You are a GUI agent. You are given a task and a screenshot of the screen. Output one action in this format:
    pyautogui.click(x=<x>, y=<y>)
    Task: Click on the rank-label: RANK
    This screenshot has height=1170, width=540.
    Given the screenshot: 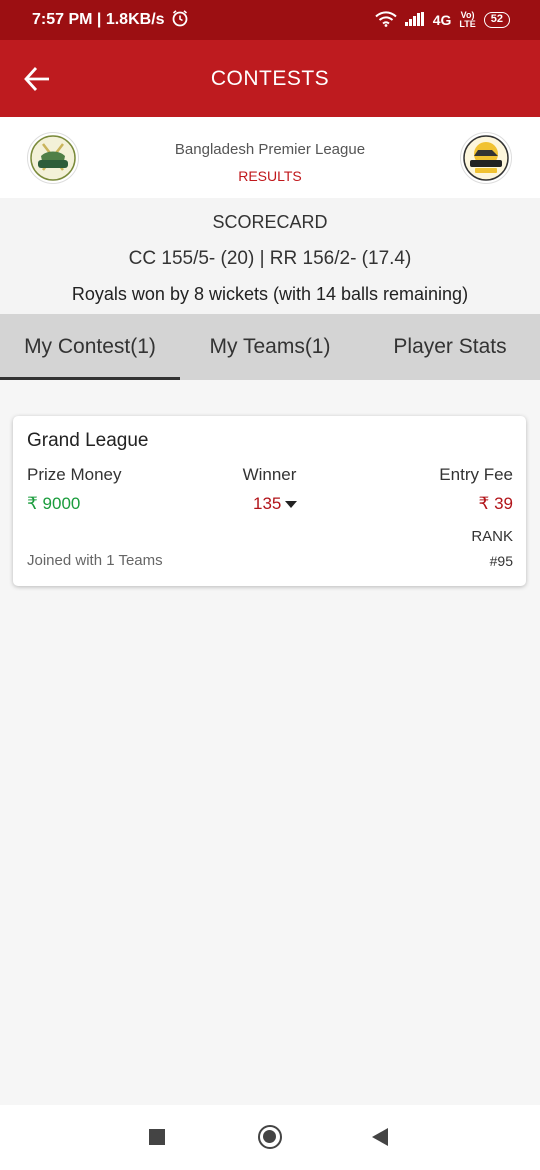 What is the action you would take?
    pyautogui.click(x=492, y=536)
    